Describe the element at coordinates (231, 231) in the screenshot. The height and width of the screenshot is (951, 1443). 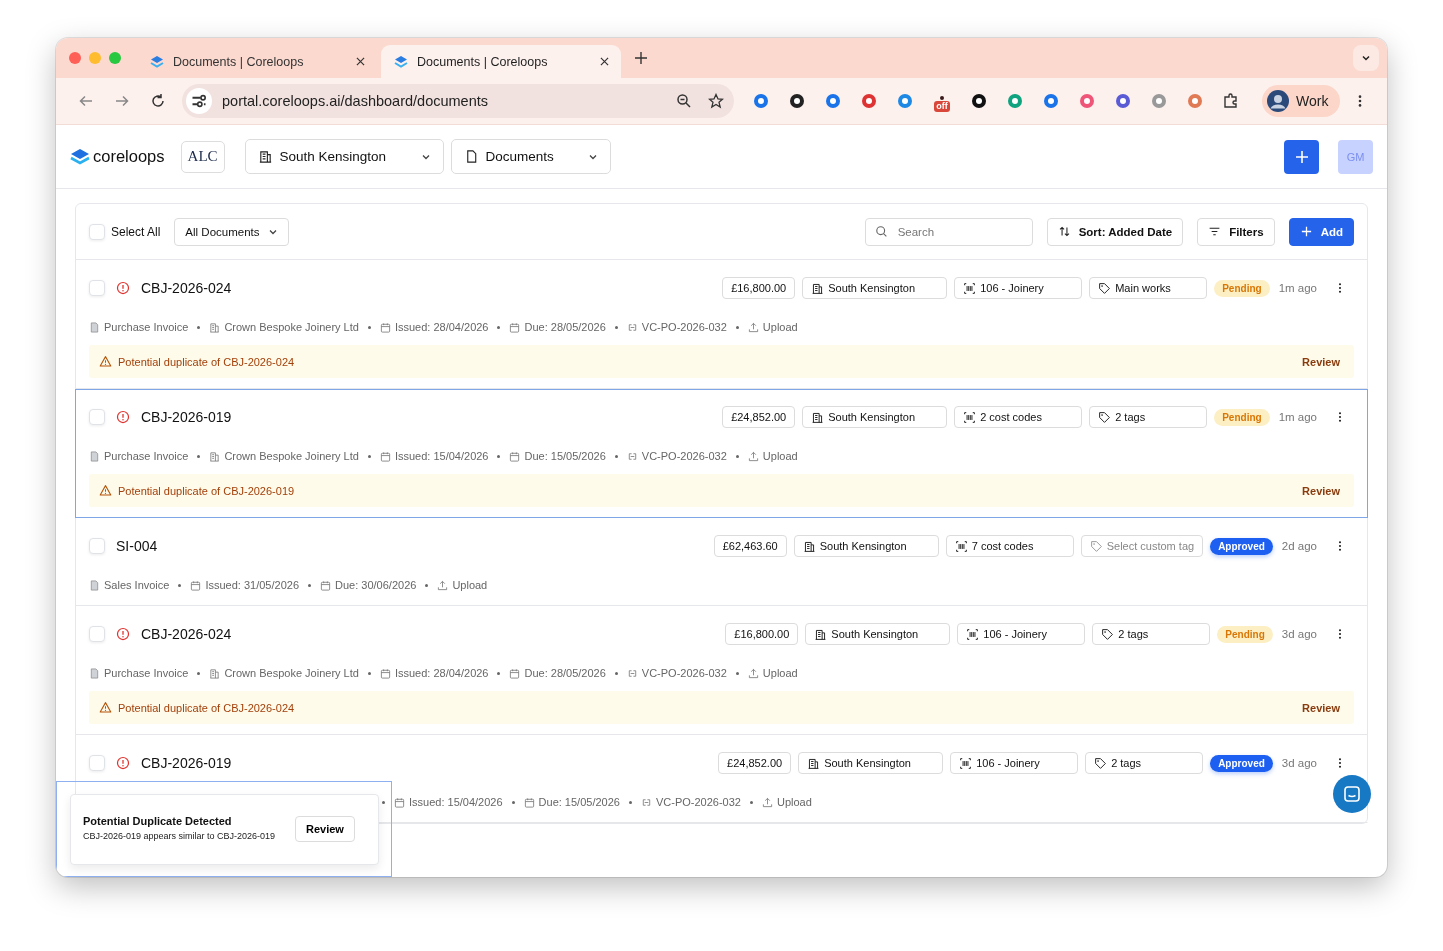
I see `document-filter-dropdown: All Documents` at that location.